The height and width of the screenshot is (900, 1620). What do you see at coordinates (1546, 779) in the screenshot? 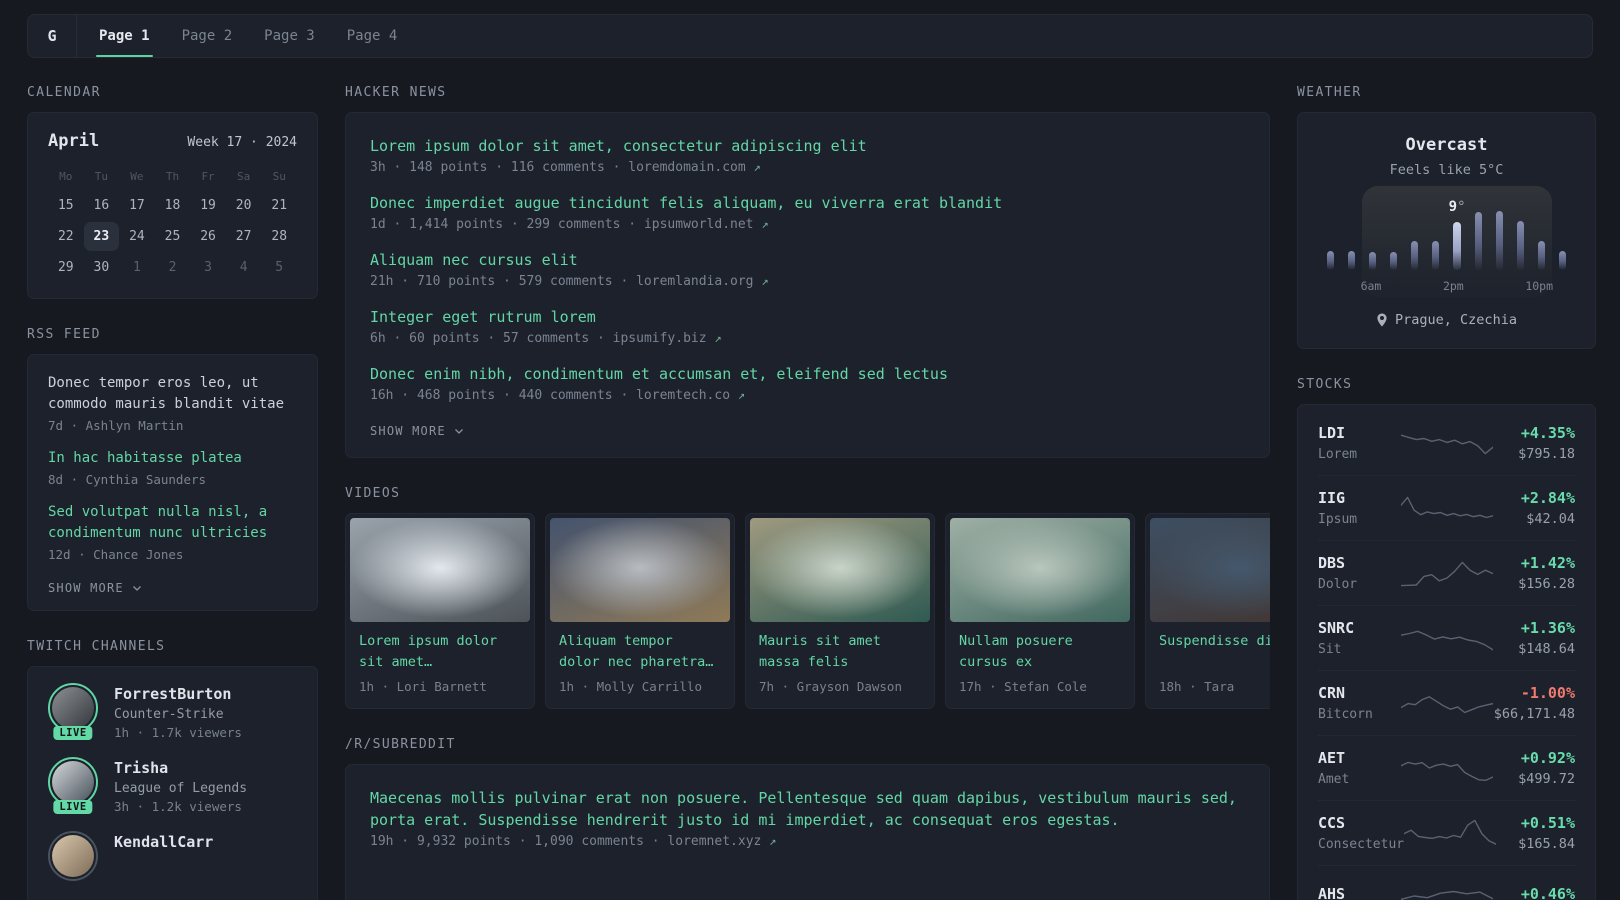
I see `stock-price: $499.72` at bounding box center [1546, 779].